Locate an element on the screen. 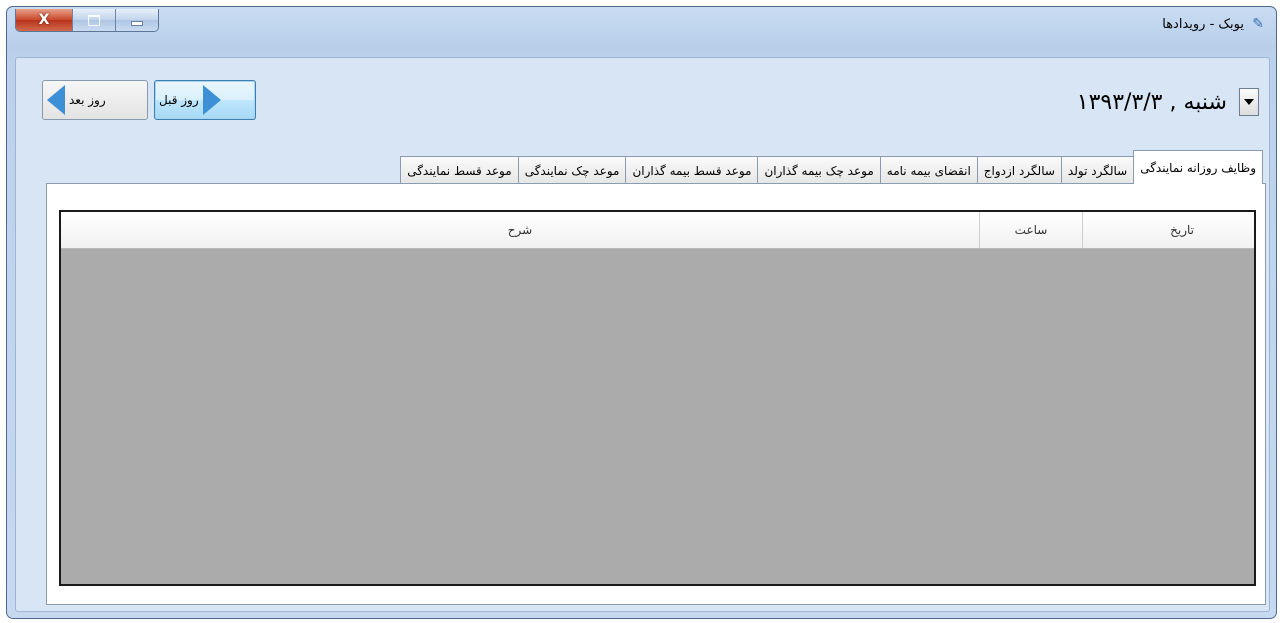 The height and width of the screenshot is (623, 1283). date-dropdown-button is located at coordinates (1249, 102).